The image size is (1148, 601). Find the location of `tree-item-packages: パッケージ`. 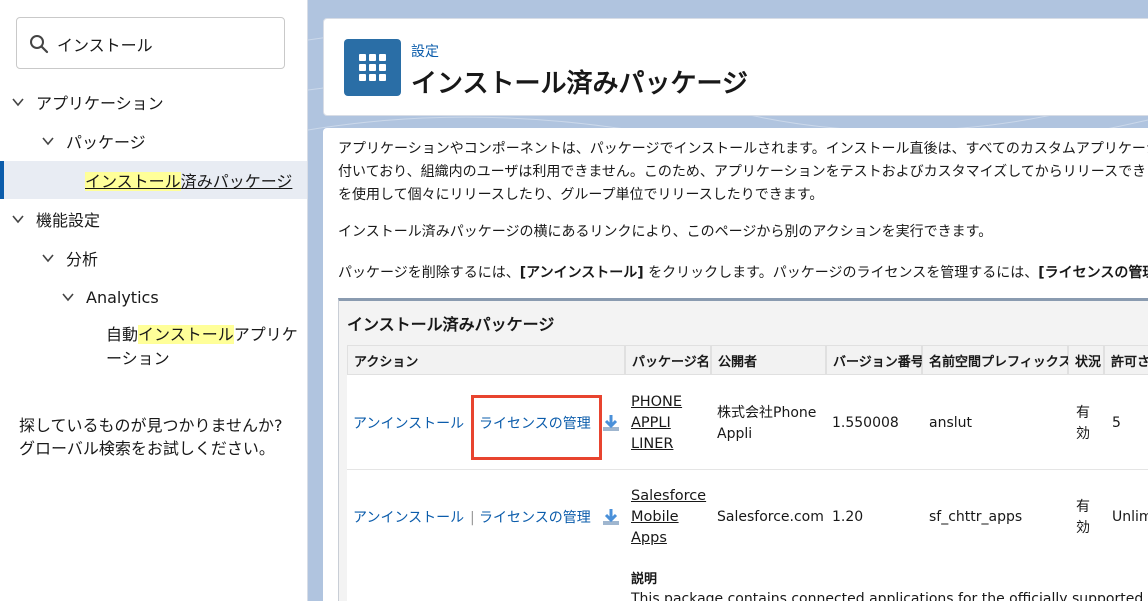

tree-item-packages: パッケージ is located at coordinates (93, 141).